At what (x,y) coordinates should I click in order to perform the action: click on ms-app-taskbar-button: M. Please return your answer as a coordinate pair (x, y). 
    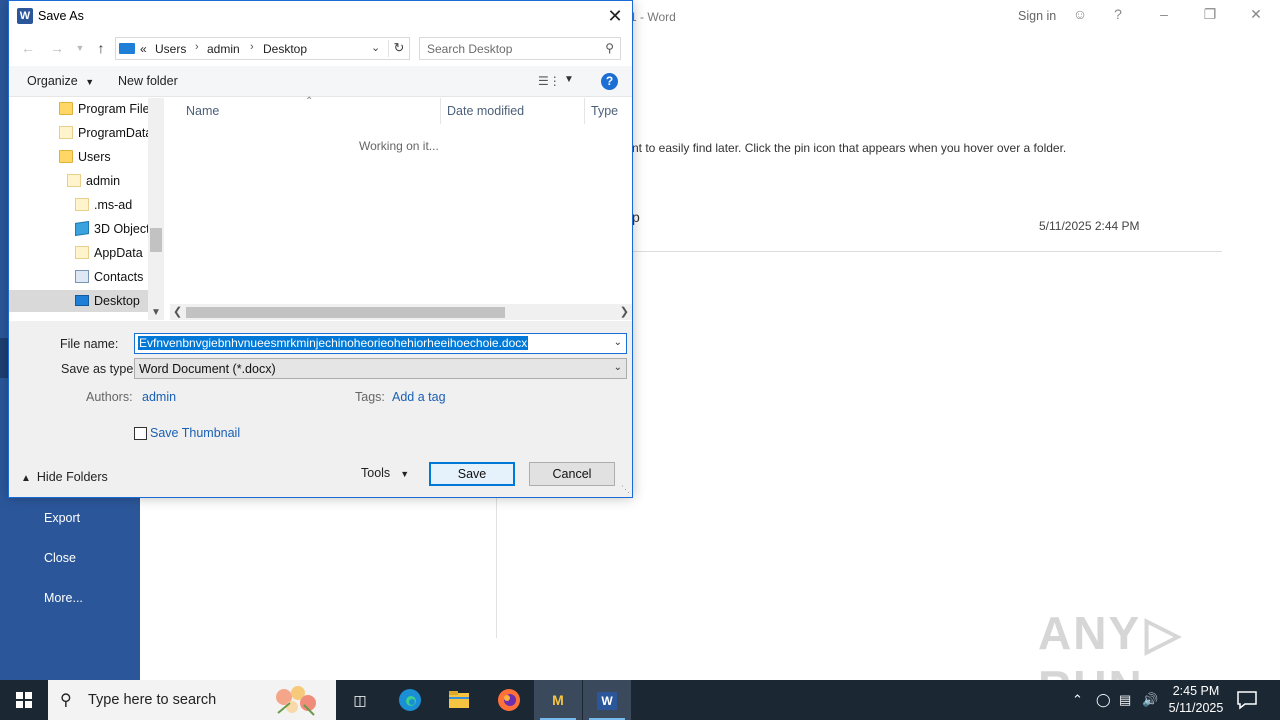
    Looking at the image, I should click on (558, 700).